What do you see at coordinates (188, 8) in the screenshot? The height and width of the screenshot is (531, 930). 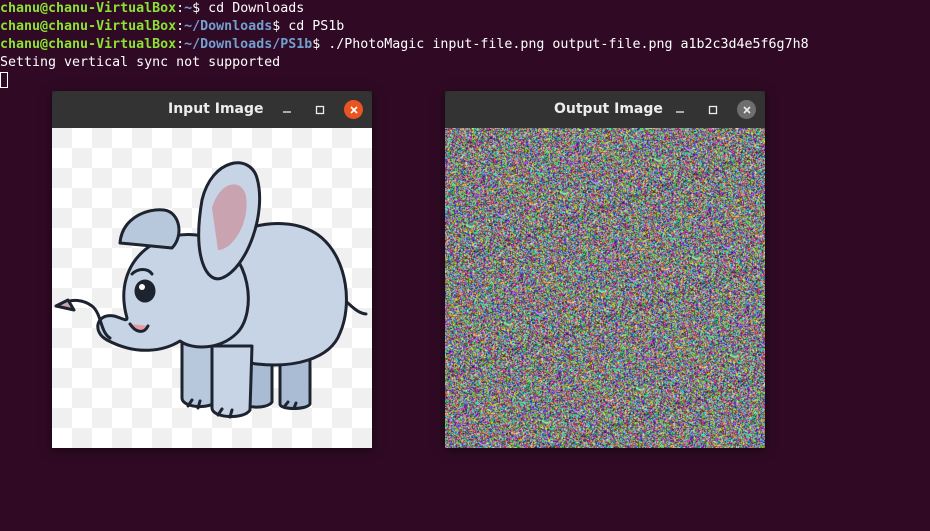 I see `prompt-path: ~` at bounding box center [188, 8].